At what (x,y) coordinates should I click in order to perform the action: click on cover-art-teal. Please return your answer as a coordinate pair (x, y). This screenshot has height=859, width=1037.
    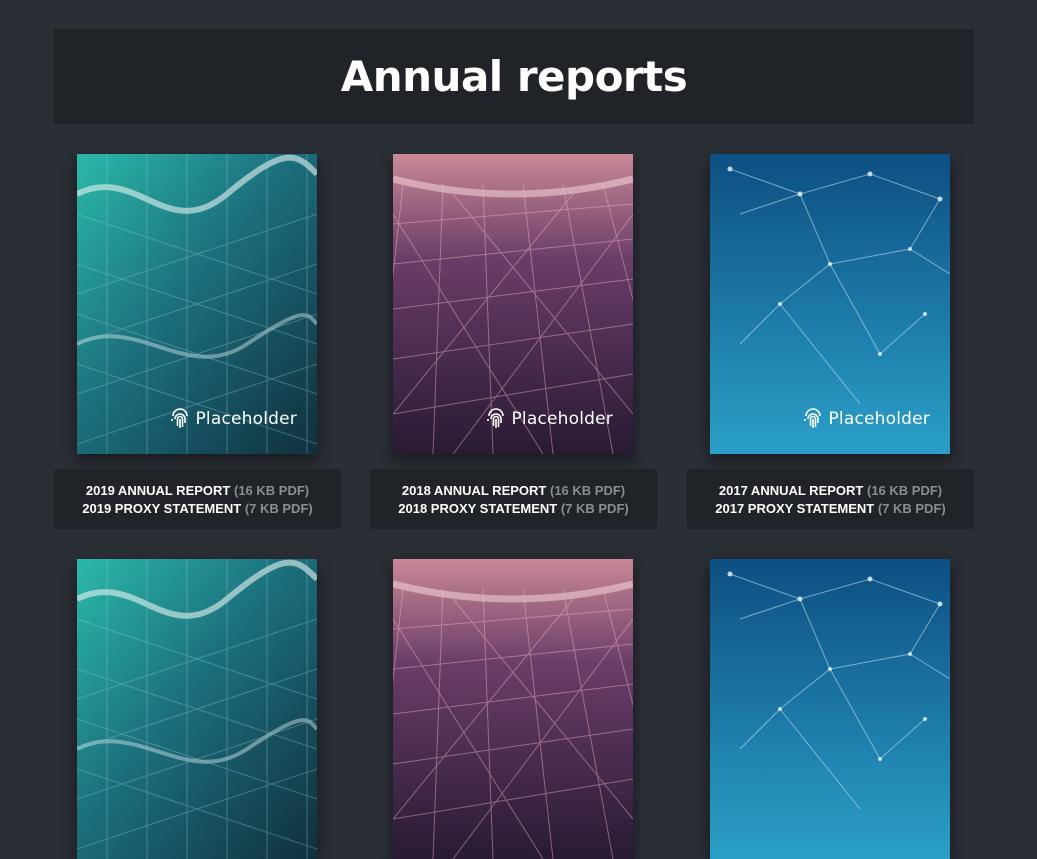
    Looking at the image, I should click on (197, 709).